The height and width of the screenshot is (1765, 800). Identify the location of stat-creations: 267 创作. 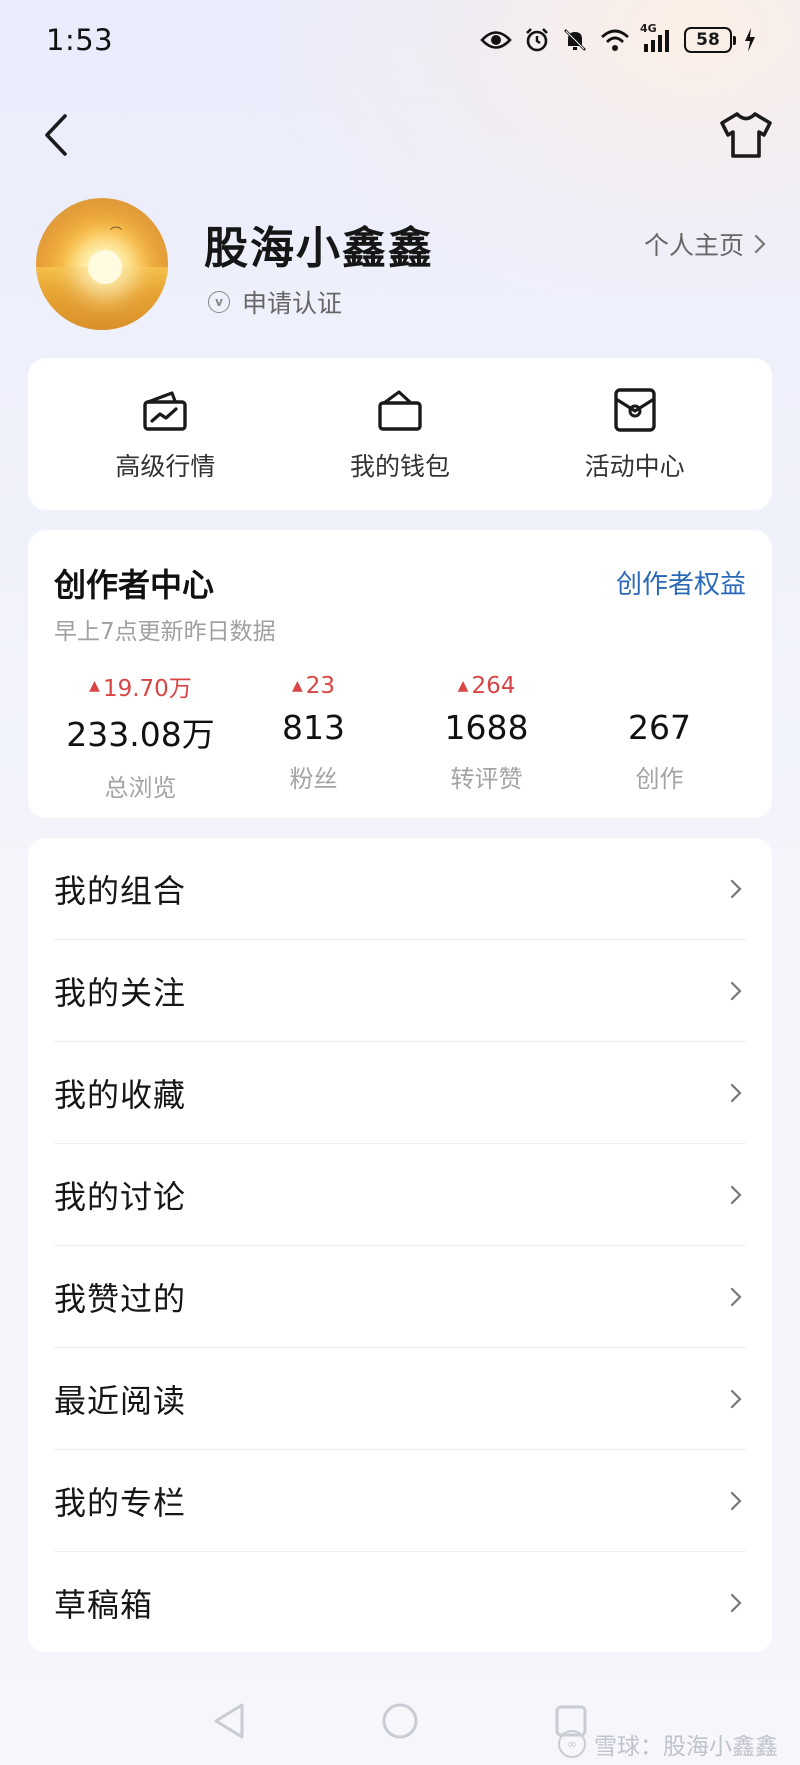
(659, 736).